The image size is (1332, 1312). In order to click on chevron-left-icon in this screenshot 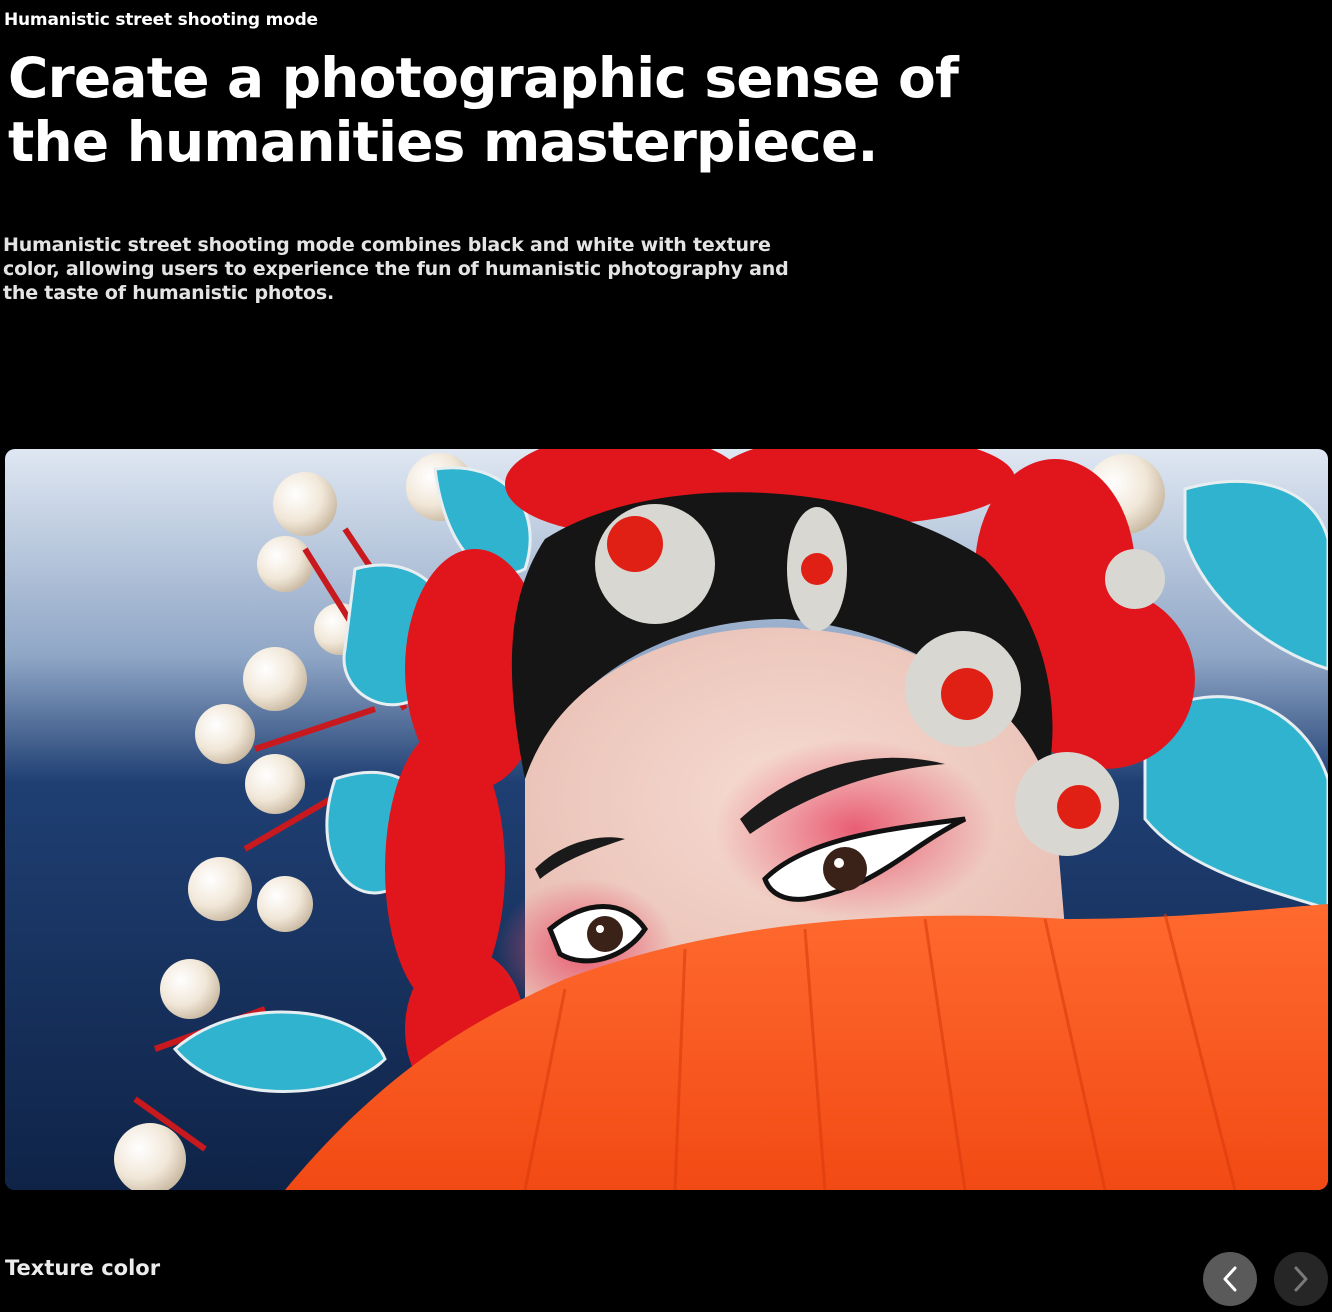, I will do `click(1230, 1279)`.